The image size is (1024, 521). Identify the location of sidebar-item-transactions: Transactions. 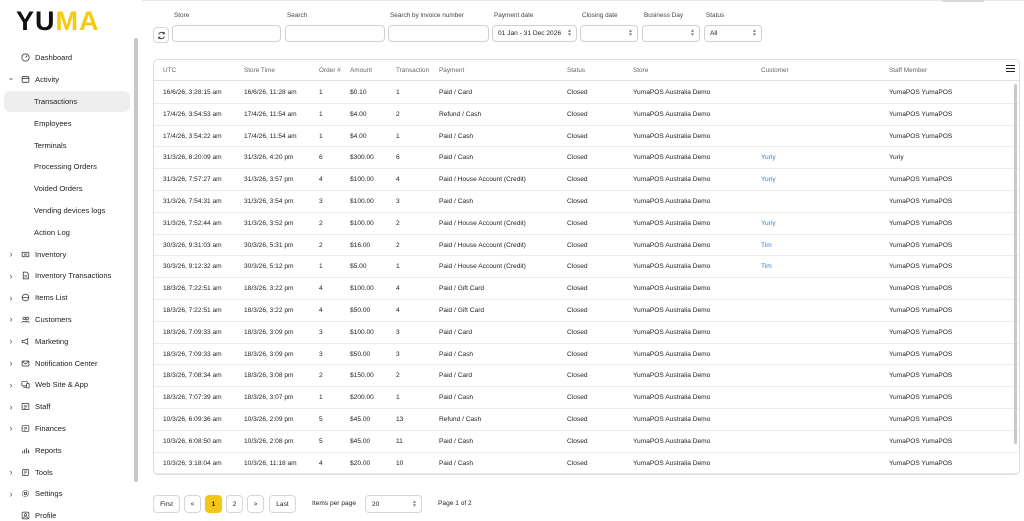
(67, 101).